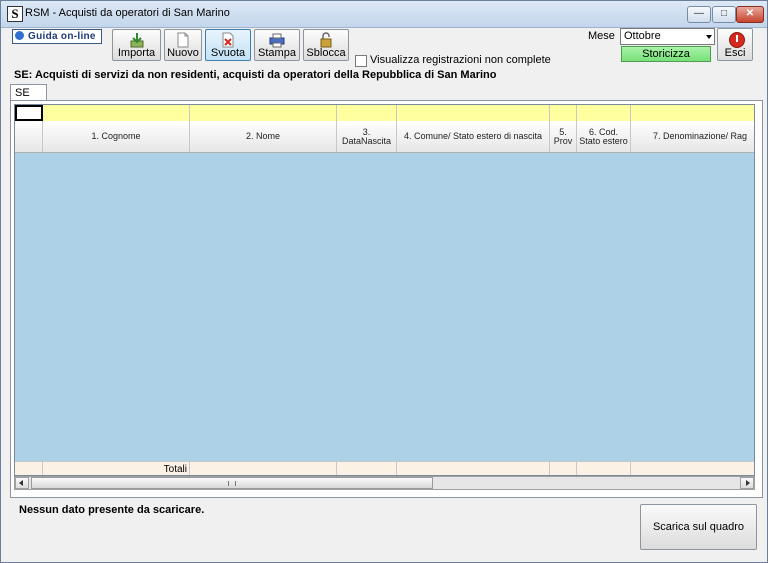 The width and height of the screenshot is (768, 563). I want to click on exit-button: Esci, so click(735, 44).